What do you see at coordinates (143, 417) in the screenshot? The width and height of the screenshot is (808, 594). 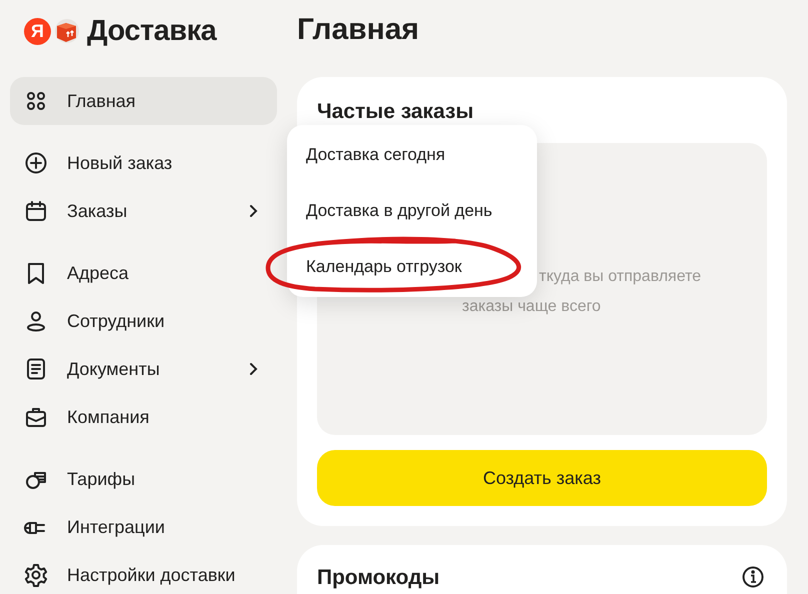 I see `sidebar-item: Компания` at bounding box center [143, 417].